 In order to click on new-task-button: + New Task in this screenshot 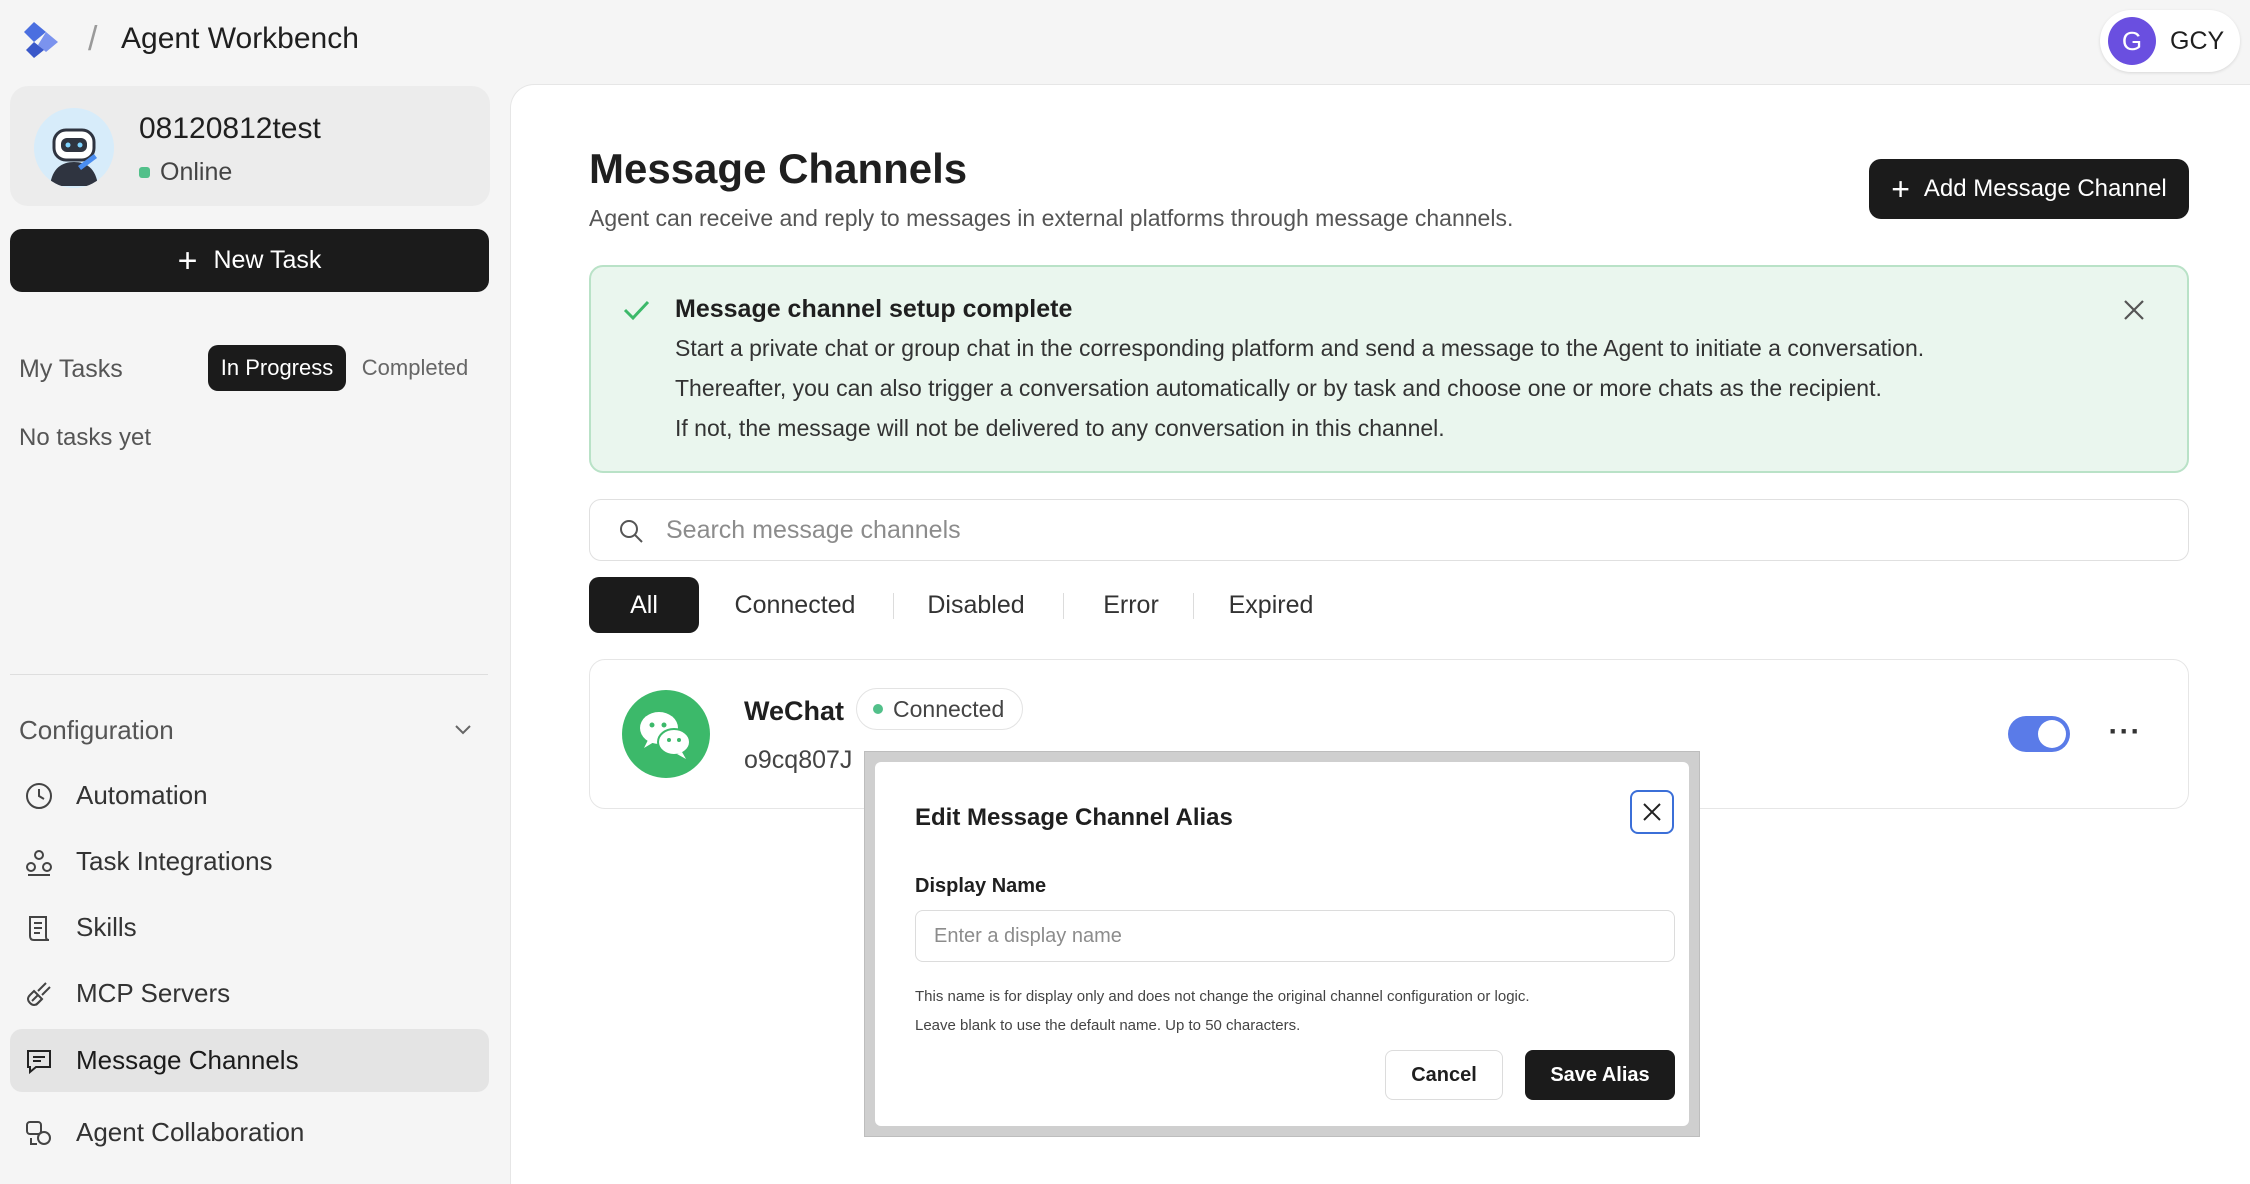, I will do `click(249, 260)`.